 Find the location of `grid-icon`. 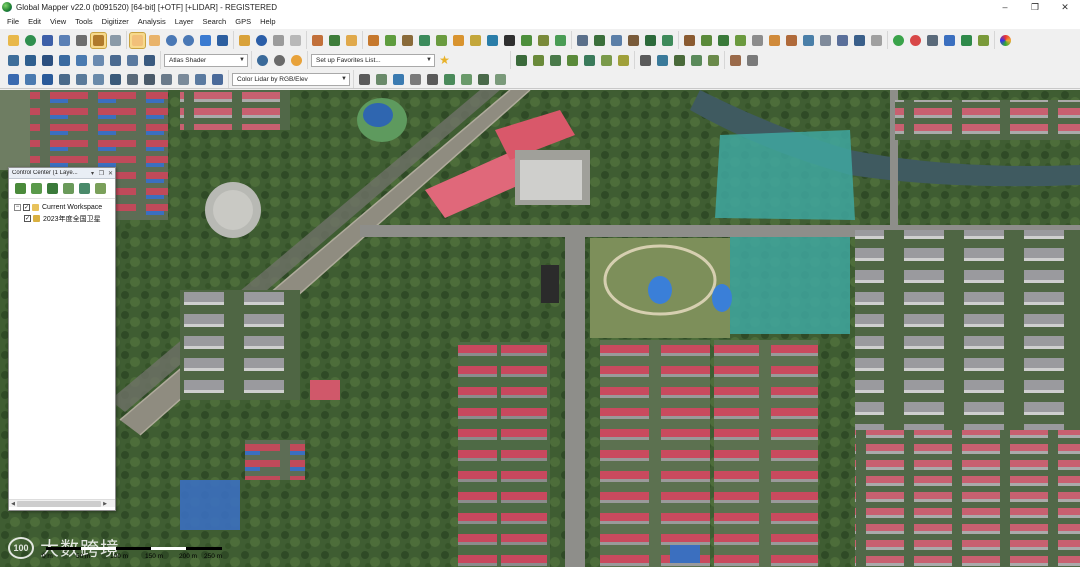

grid-icon is located at coordinates (115, 40).